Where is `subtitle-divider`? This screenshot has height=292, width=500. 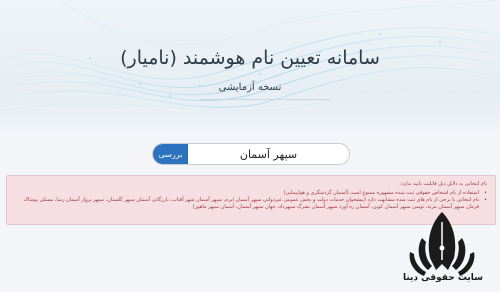
subtitle-divider is located at coordinates (265, 99).